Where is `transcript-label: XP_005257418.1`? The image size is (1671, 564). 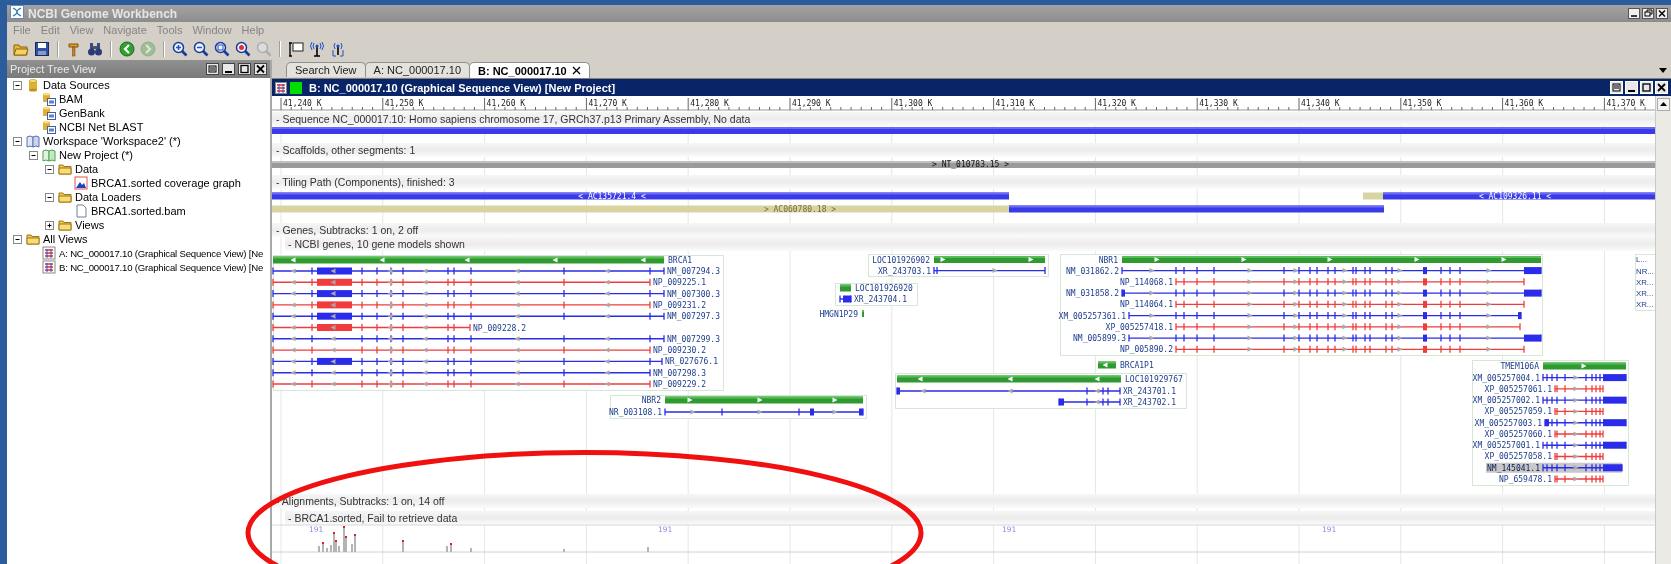
transcript-label: XP_005257418.1 is located at coordinates (1139, 327).